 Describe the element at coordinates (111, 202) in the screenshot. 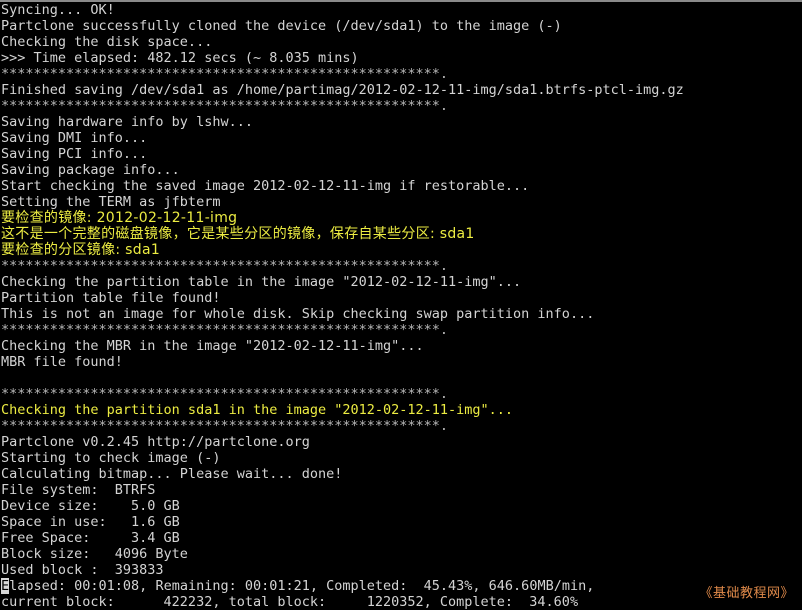

I see `terminal-line: Setting the TERM as jfbterm` at that location.